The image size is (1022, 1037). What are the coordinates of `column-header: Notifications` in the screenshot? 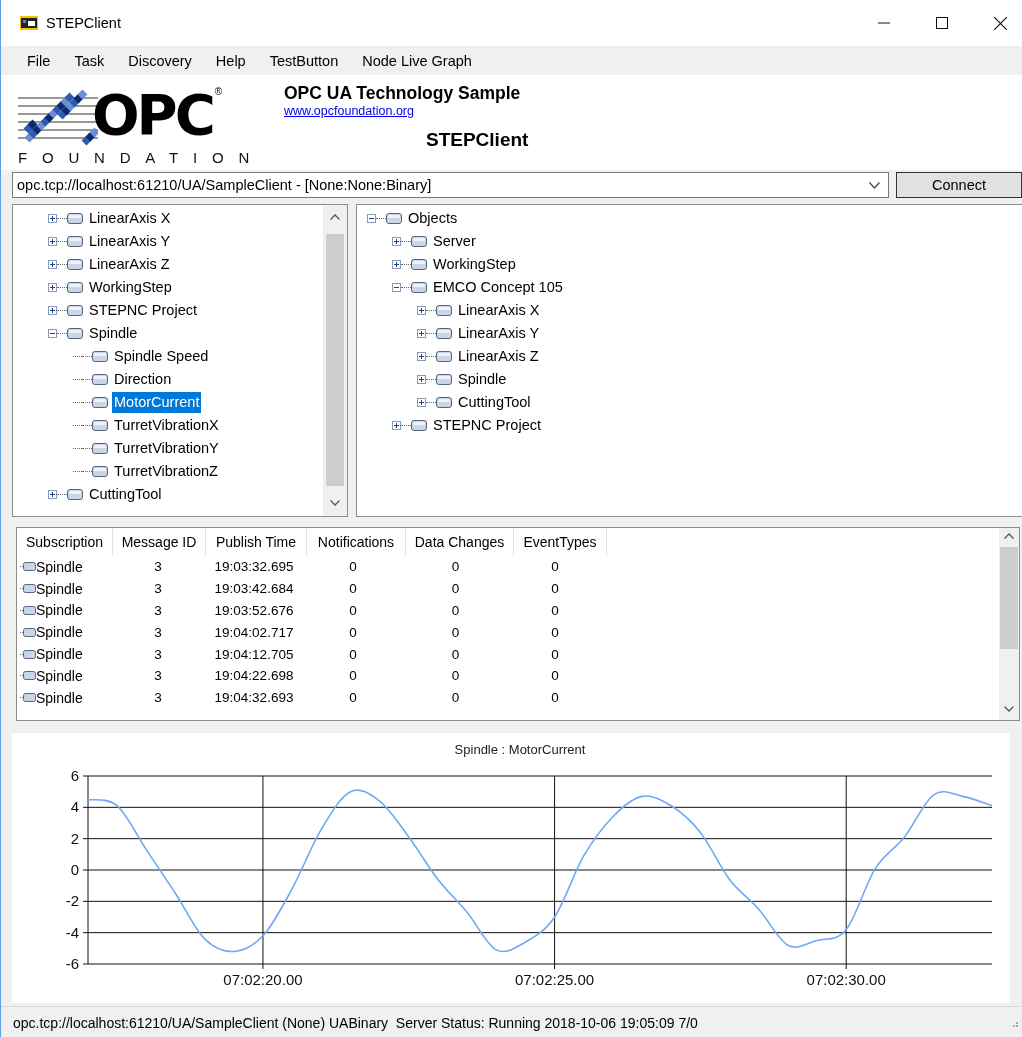 It's located at (356, 542).